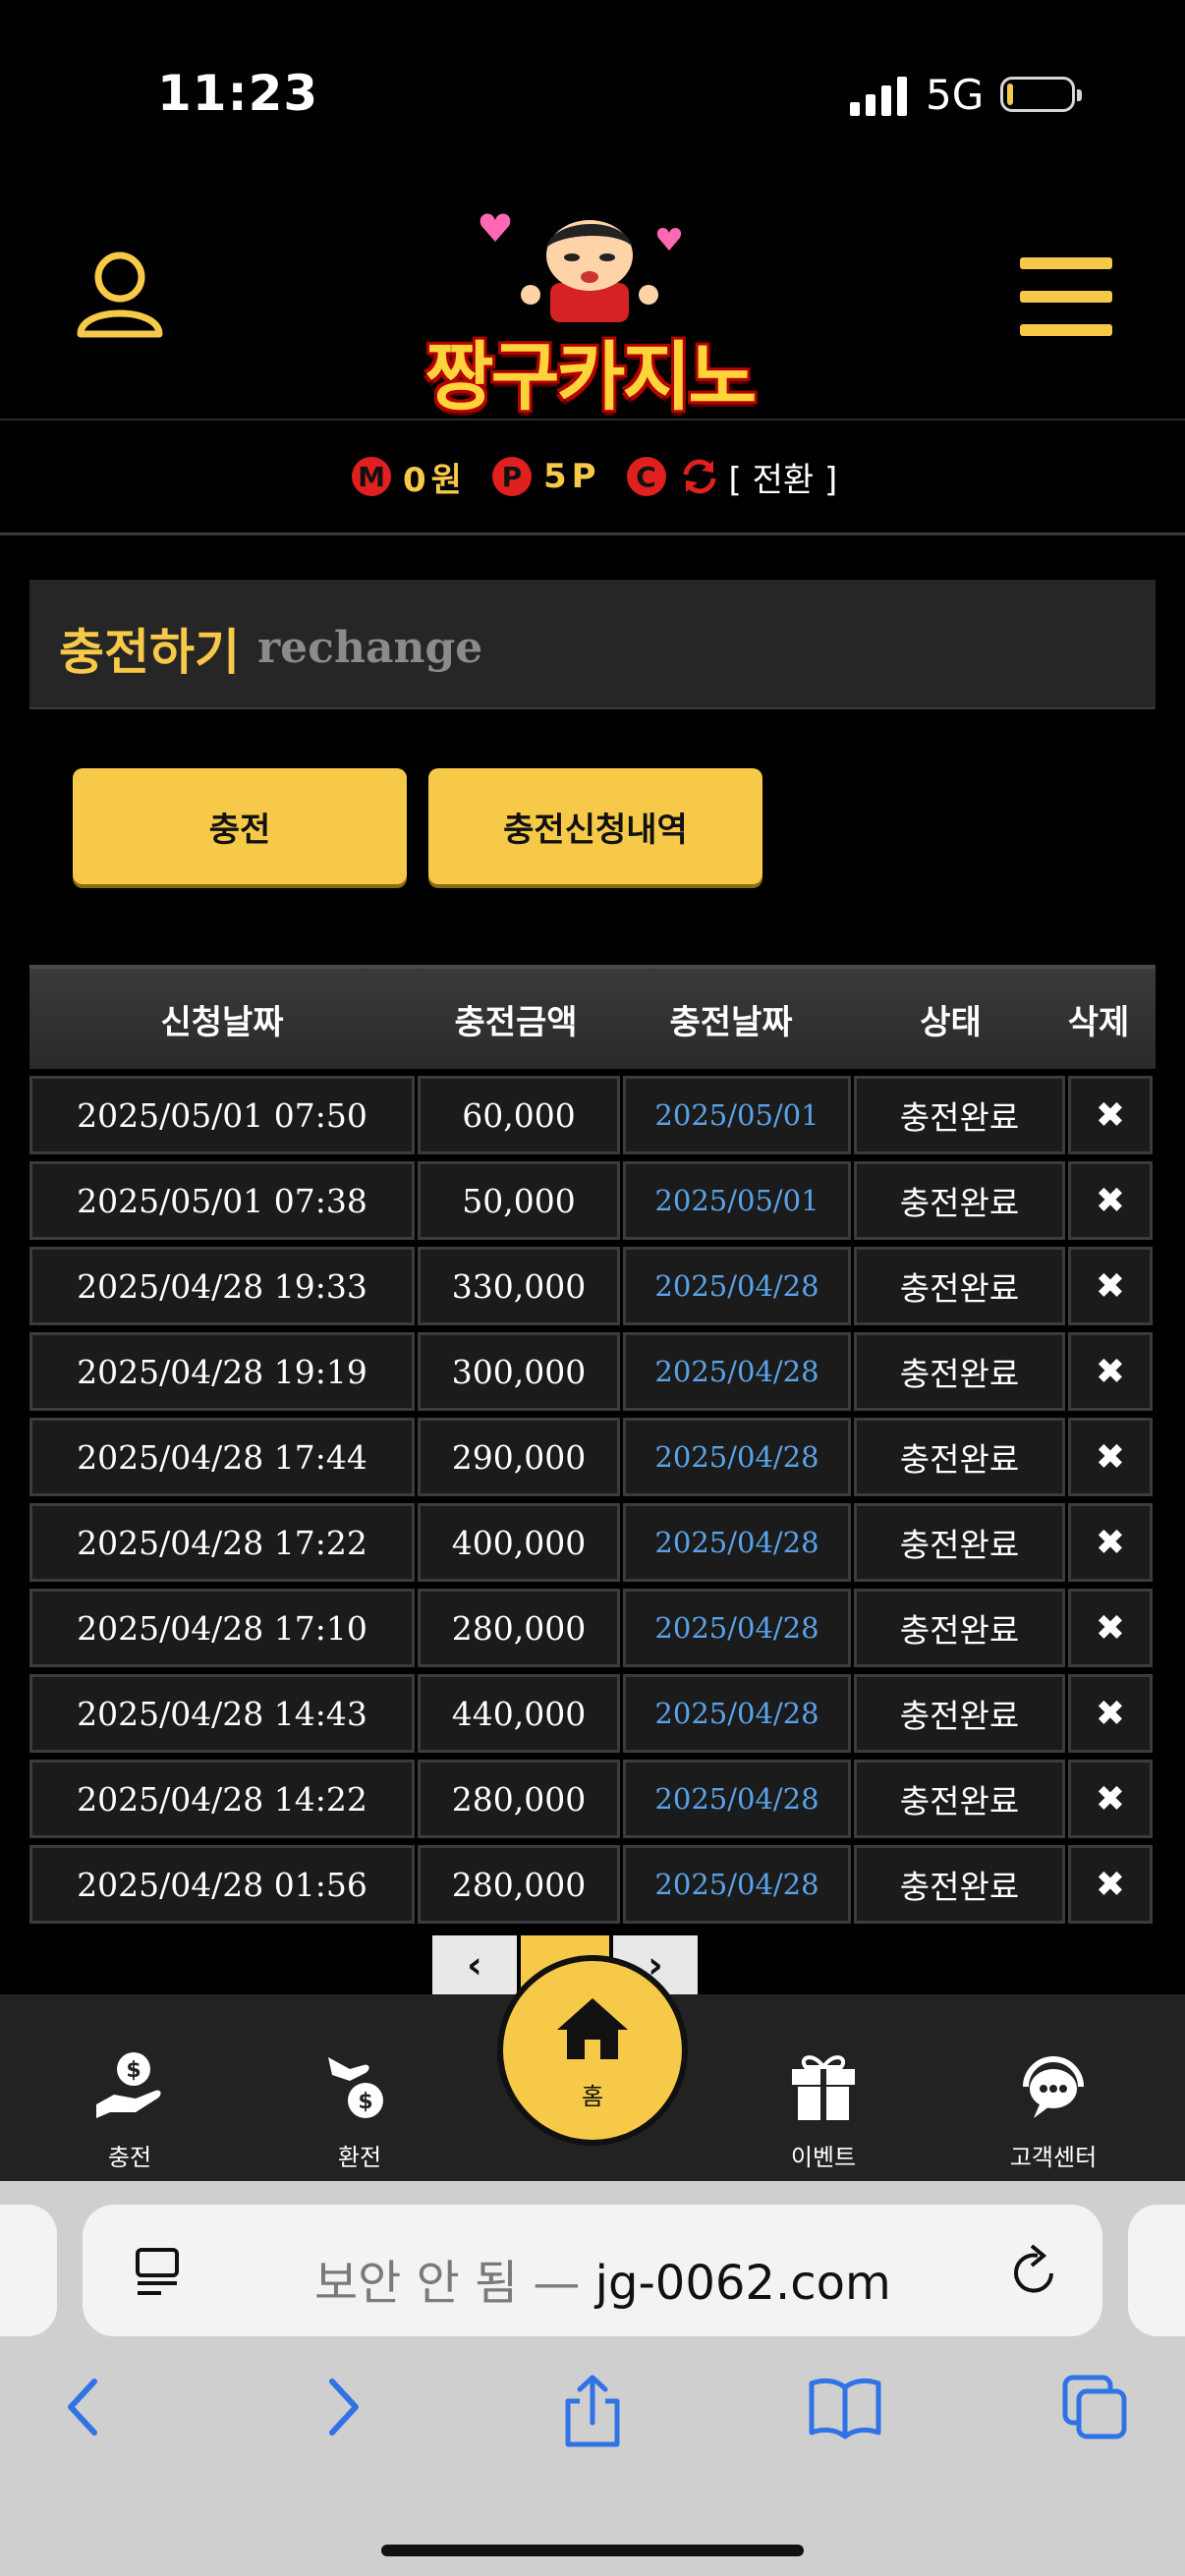  I want to click on page-subtitle: rechange, so click(370, 648).